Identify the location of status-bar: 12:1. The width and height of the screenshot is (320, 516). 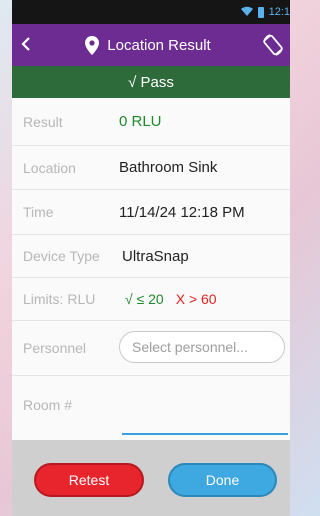
(151, 12).